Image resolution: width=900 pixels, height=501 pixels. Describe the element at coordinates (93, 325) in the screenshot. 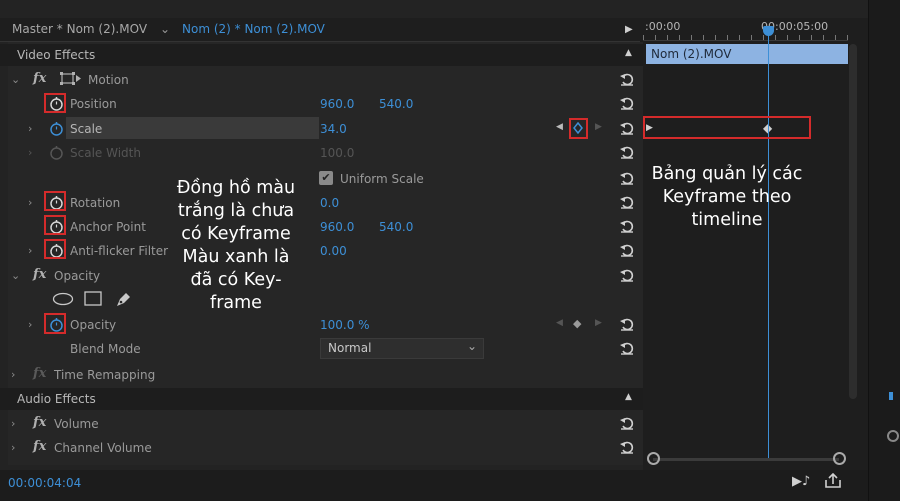

I see `opacity-label: Opacity` at that location.